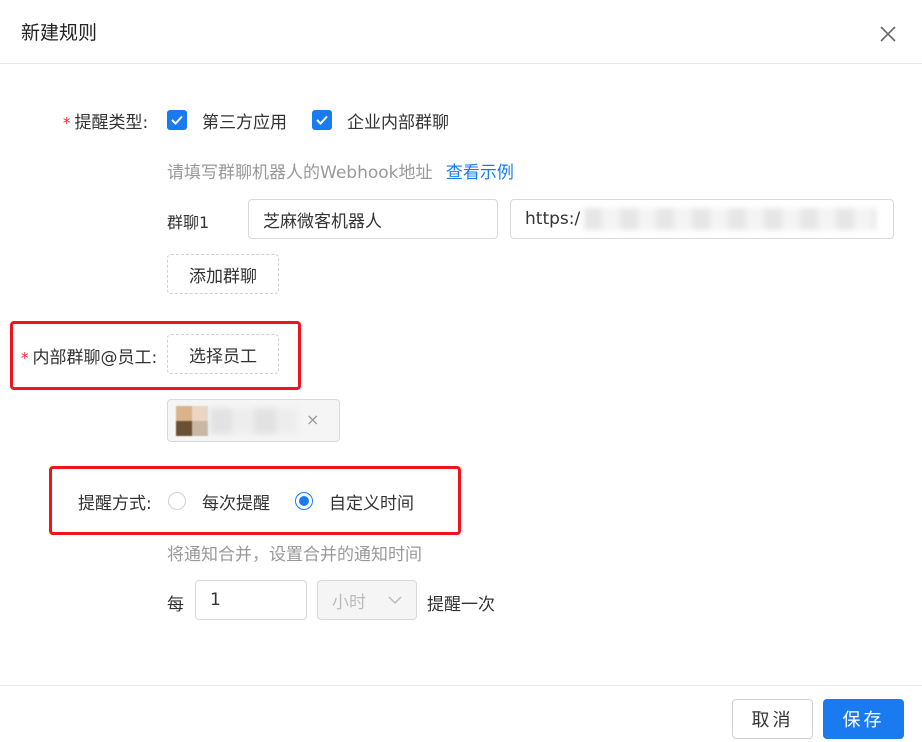 This screenshot has height=742, width=922. I want to click on tag-remove-icon: ×, so click(312, 419).